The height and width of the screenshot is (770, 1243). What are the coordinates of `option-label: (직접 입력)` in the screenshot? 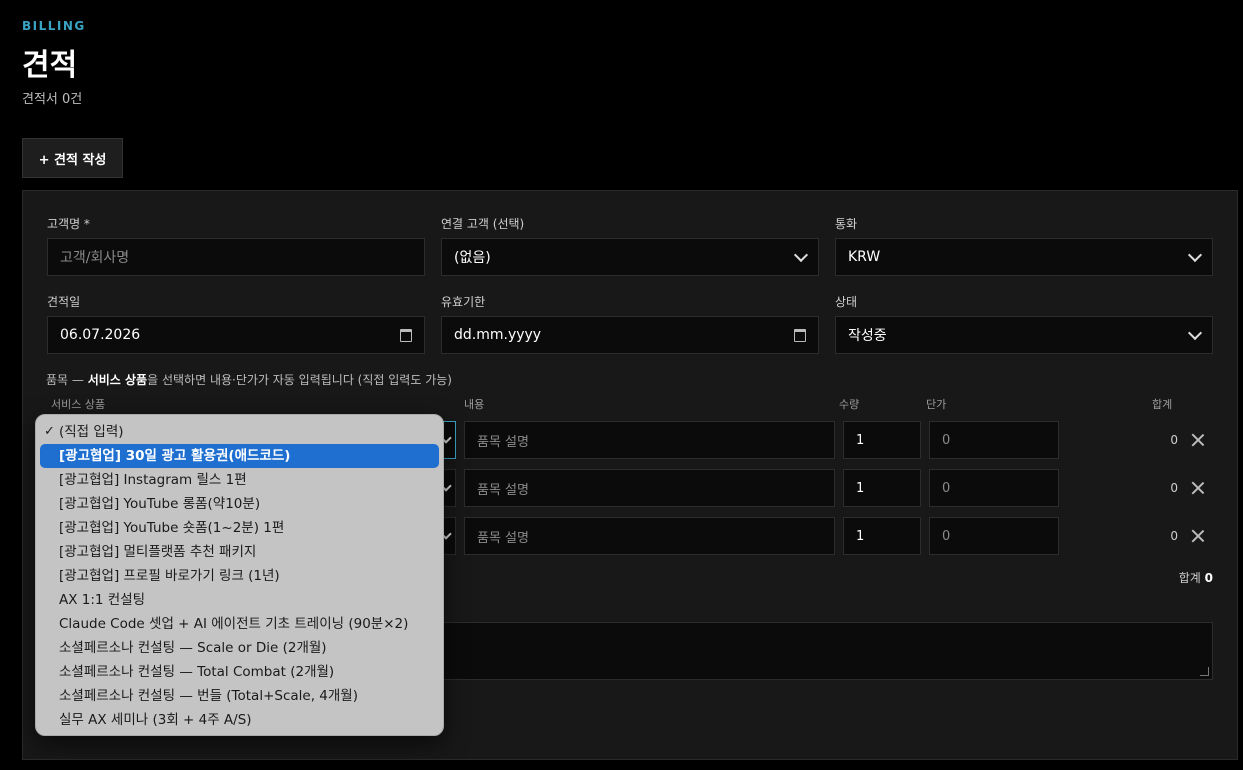 It's located at (91, 432).